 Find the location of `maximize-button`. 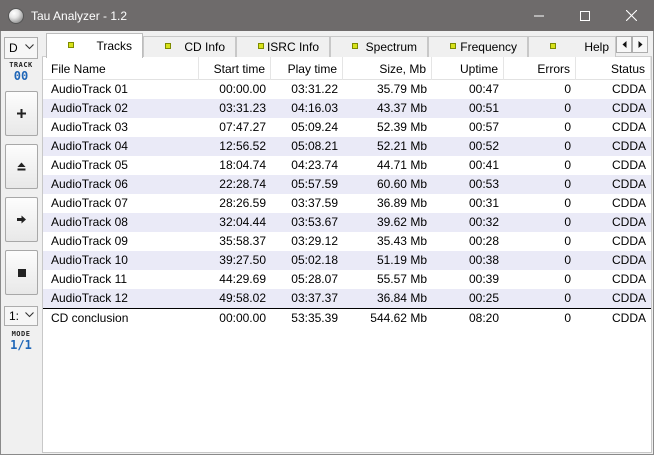

maximize-button is located at coordinates (585, 15).